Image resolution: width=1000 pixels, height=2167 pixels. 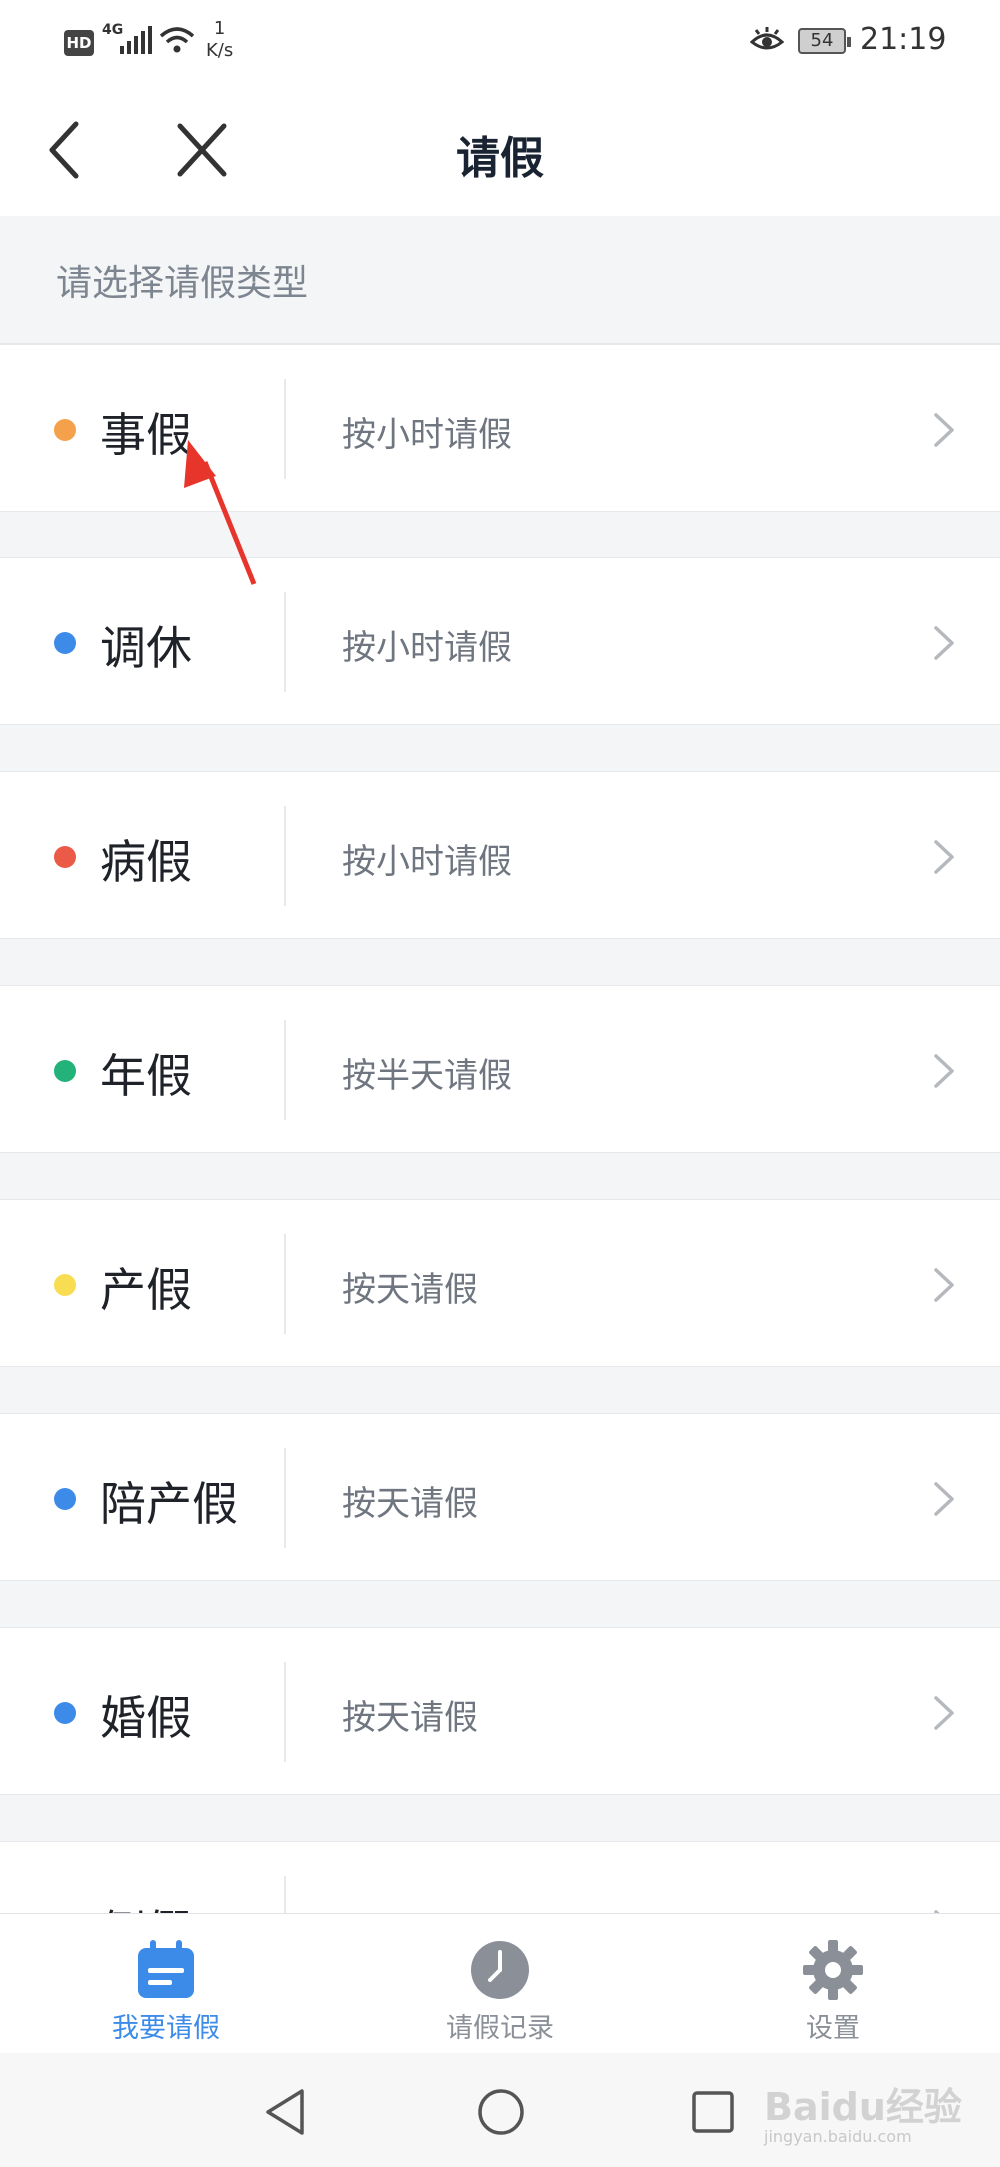 I want to click on triangle-back-icon, so click(x=285, y=2112).